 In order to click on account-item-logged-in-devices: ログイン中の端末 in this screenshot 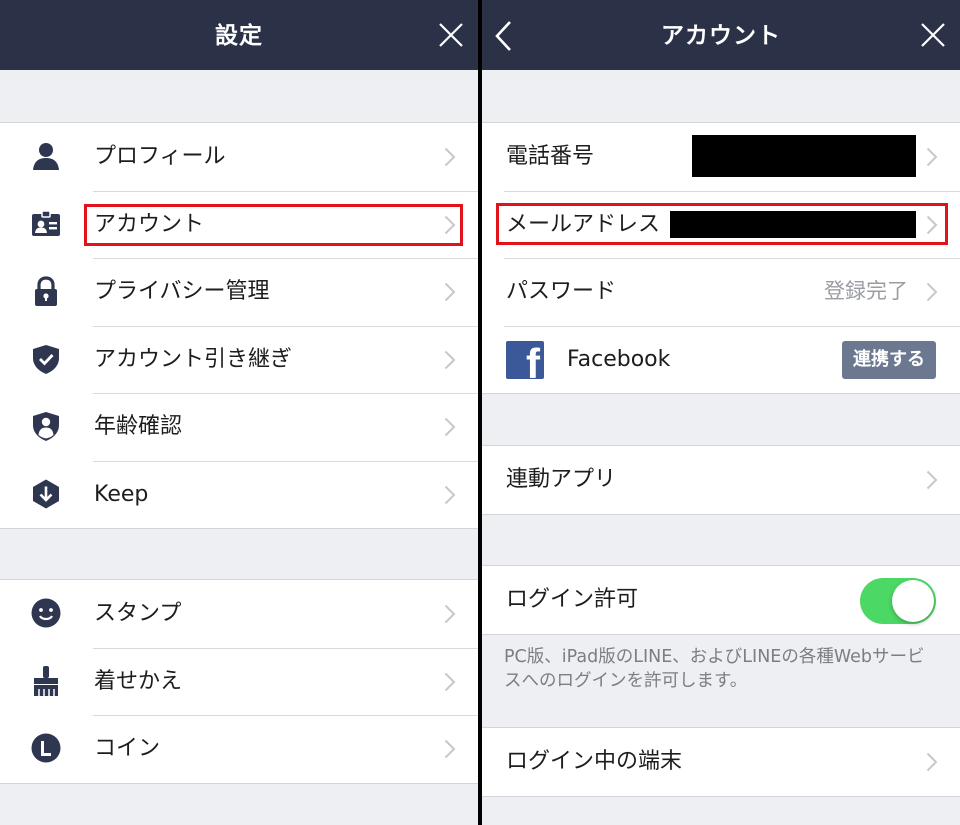, I will do `click(721, 762)`.